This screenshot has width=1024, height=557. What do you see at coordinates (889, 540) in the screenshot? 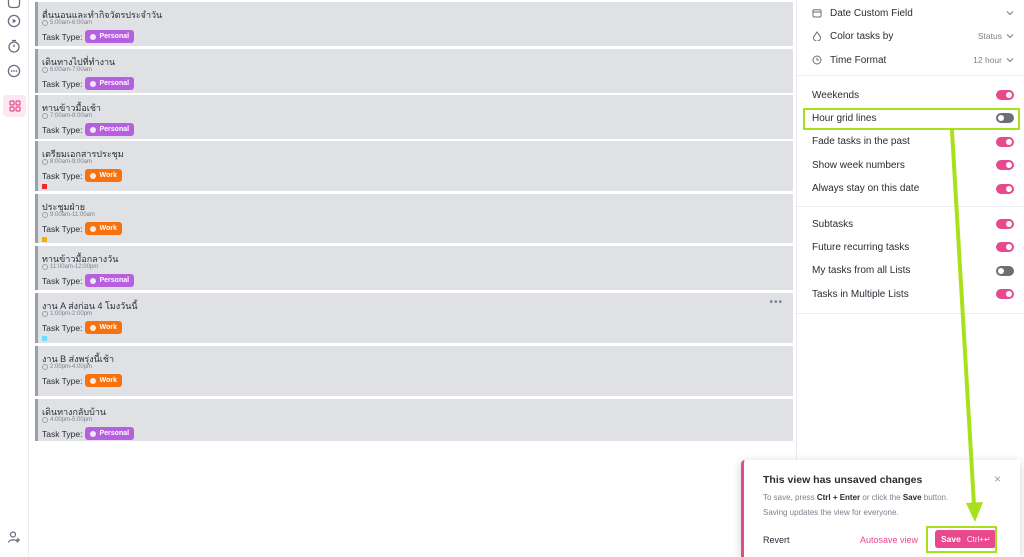
I see `autosave-view-button: Autosave view` at bounding box center [889, 540].